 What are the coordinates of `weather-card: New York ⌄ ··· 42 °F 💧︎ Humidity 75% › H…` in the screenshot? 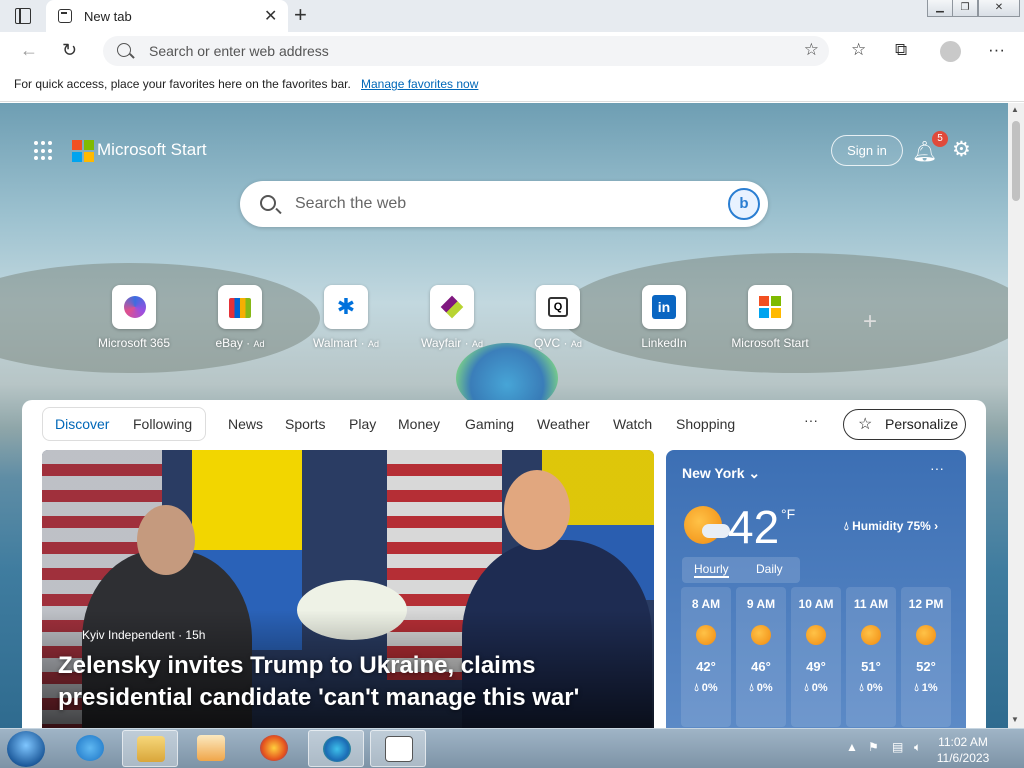 It's located at (816, 589).